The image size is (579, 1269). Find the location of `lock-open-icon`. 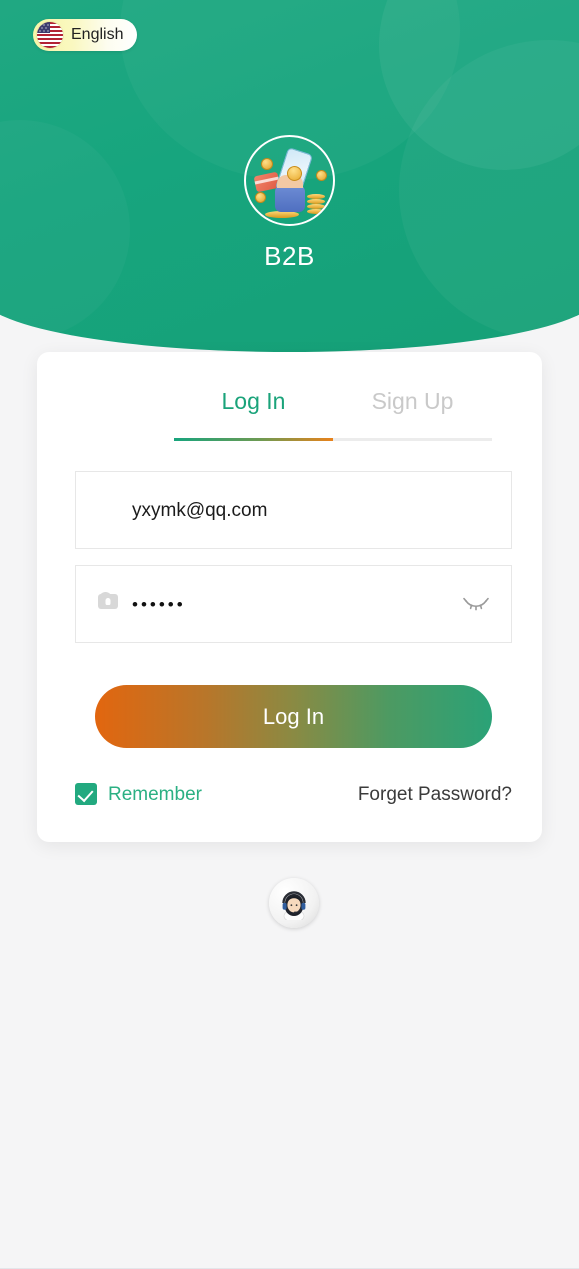

lock-open-icon is located at coordinates (108, 604).